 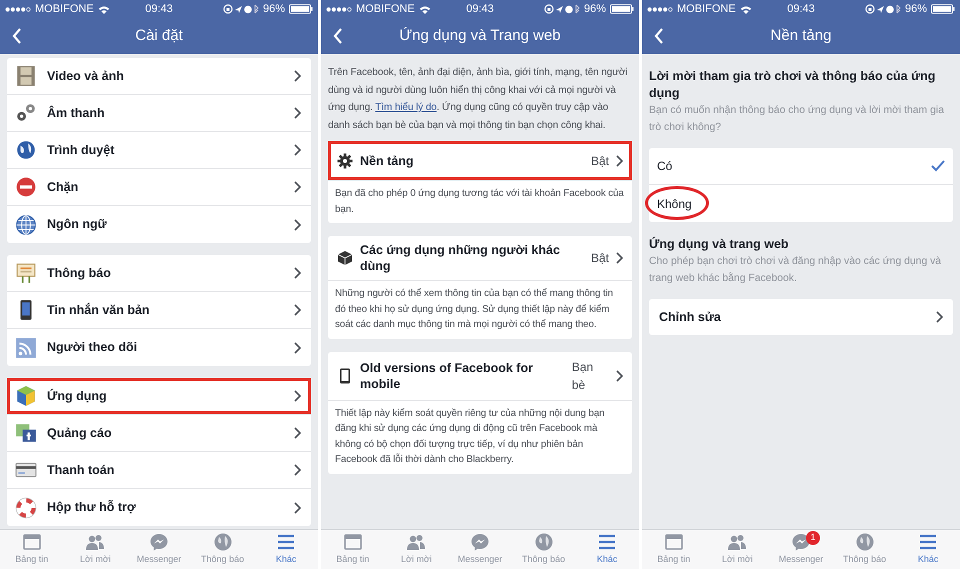 What do you see at coordinates (77, 225) in the screenshot?
I see `row-label: Ngôn ngữ` at bounding box center [77, 225].